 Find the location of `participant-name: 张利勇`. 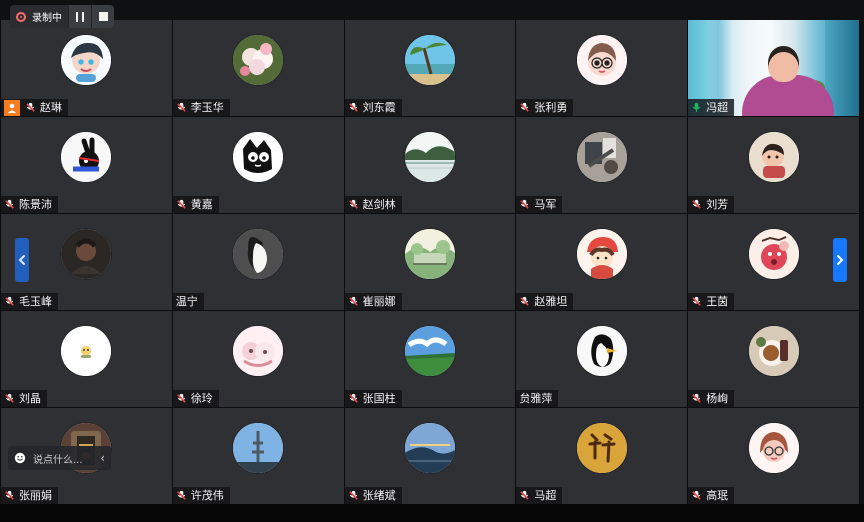

participant-name: 张利勇 is located at coordinates (551, 107).